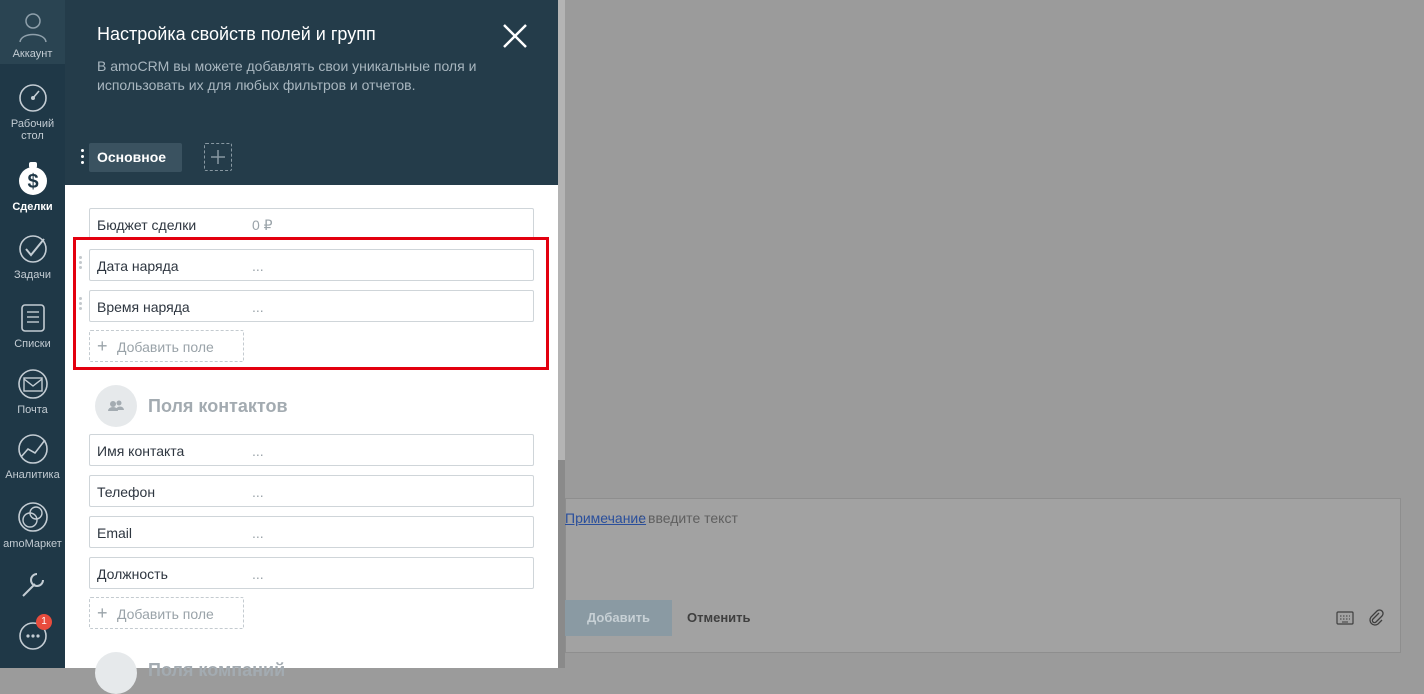  I want to click on sidebar-item-account: Аккаунт, so click(32, 32).